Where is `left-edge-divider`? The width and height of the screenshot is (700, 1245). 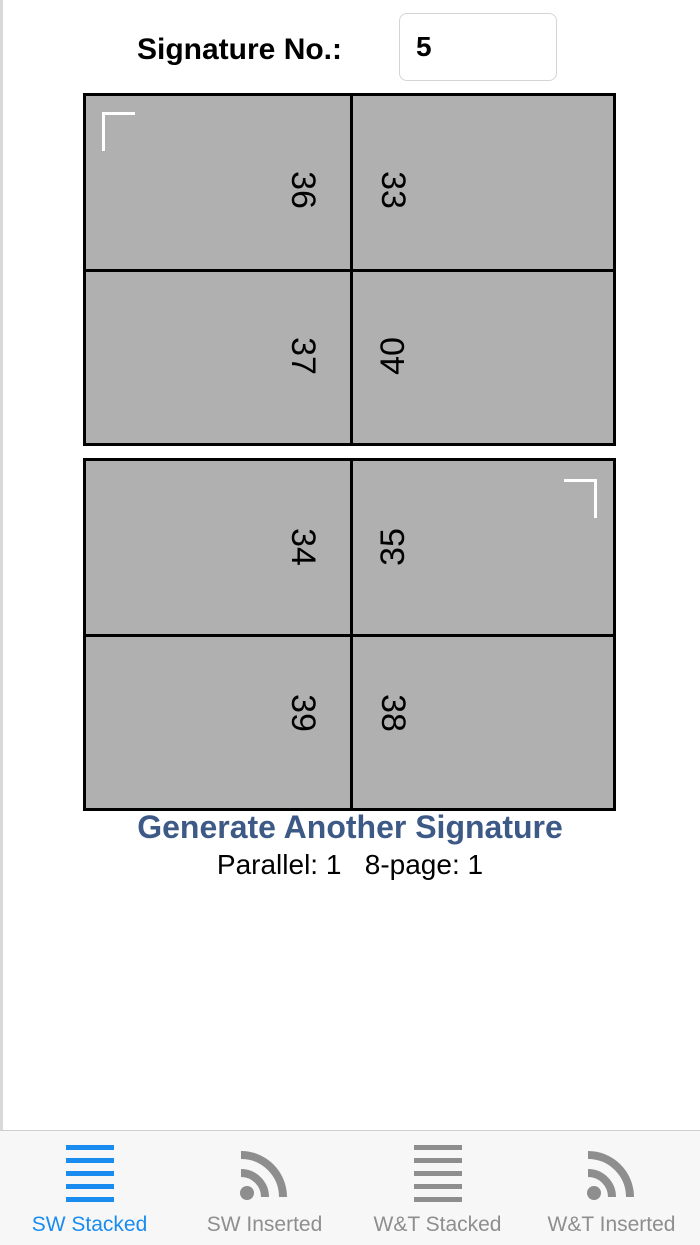
left-edge-divider is located at coordinates (1, 565).